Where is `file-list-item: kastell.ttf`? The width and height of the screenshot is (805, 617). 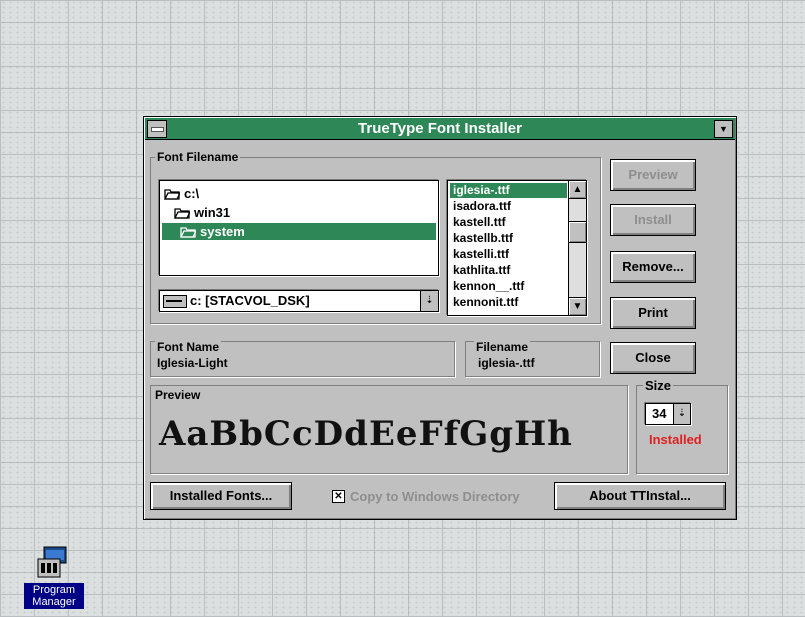
file-list-item: kastell.ttf is located at coordinates (508, 222).